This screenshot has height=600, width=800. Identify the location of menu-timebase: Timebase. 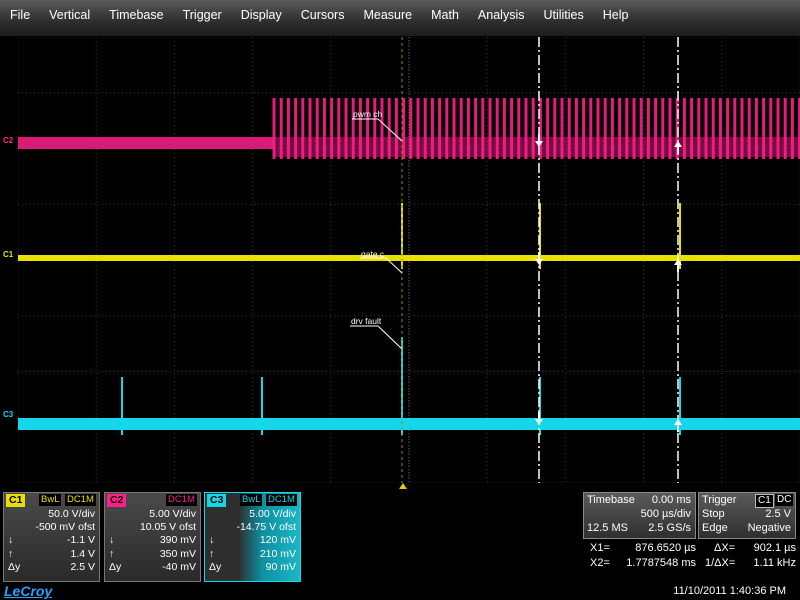
(135, 18).